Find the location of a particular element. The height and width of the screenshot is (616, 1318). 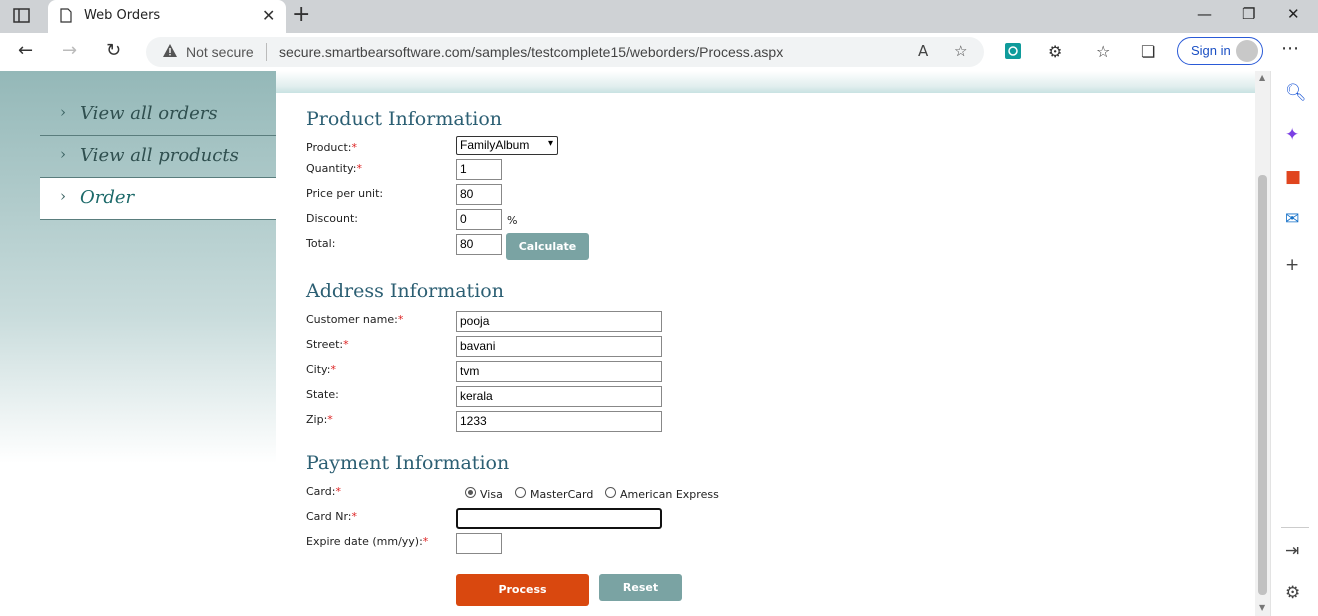

address-heading: Address Information is located at coordinates (405, 291).